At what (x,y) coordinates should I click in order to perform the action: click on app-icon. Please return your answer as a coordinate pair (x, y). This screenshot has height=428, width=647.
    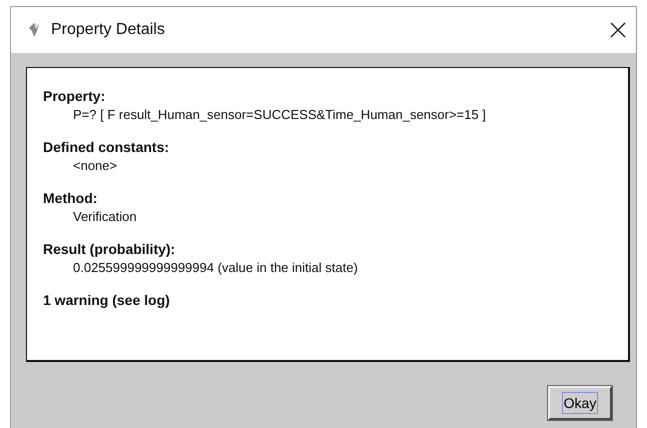
    Looking at the image, I should click on (34, 30).